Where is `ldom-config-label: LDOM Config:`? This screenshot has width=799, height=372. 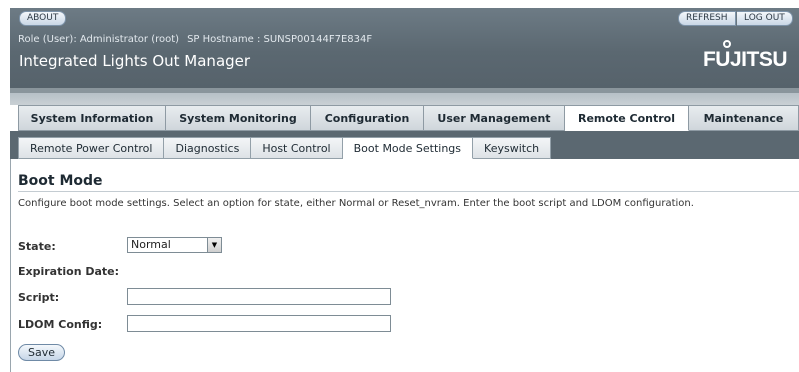 ldom-config-label: LDOM Config: is located at coordinates (60, 324).